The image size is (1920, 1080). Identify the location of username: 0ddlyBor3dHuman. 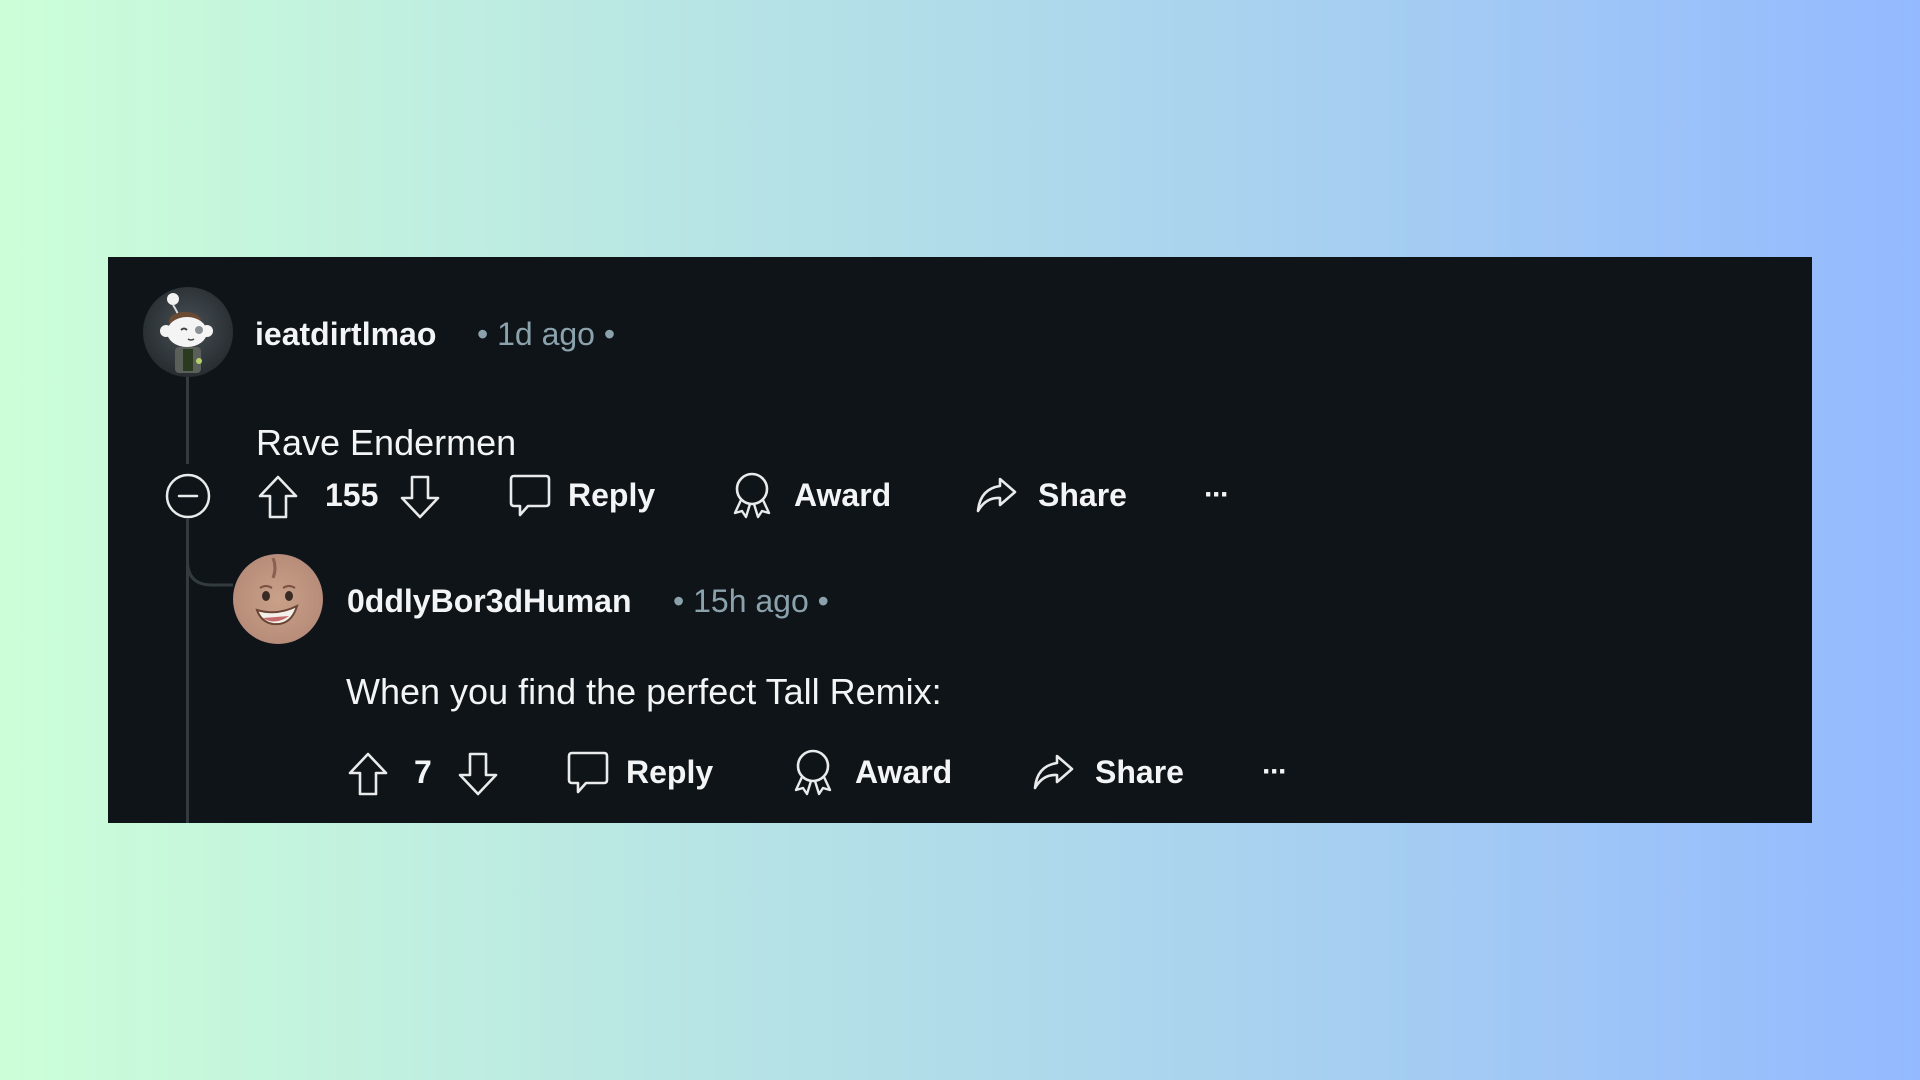
(489, 601).